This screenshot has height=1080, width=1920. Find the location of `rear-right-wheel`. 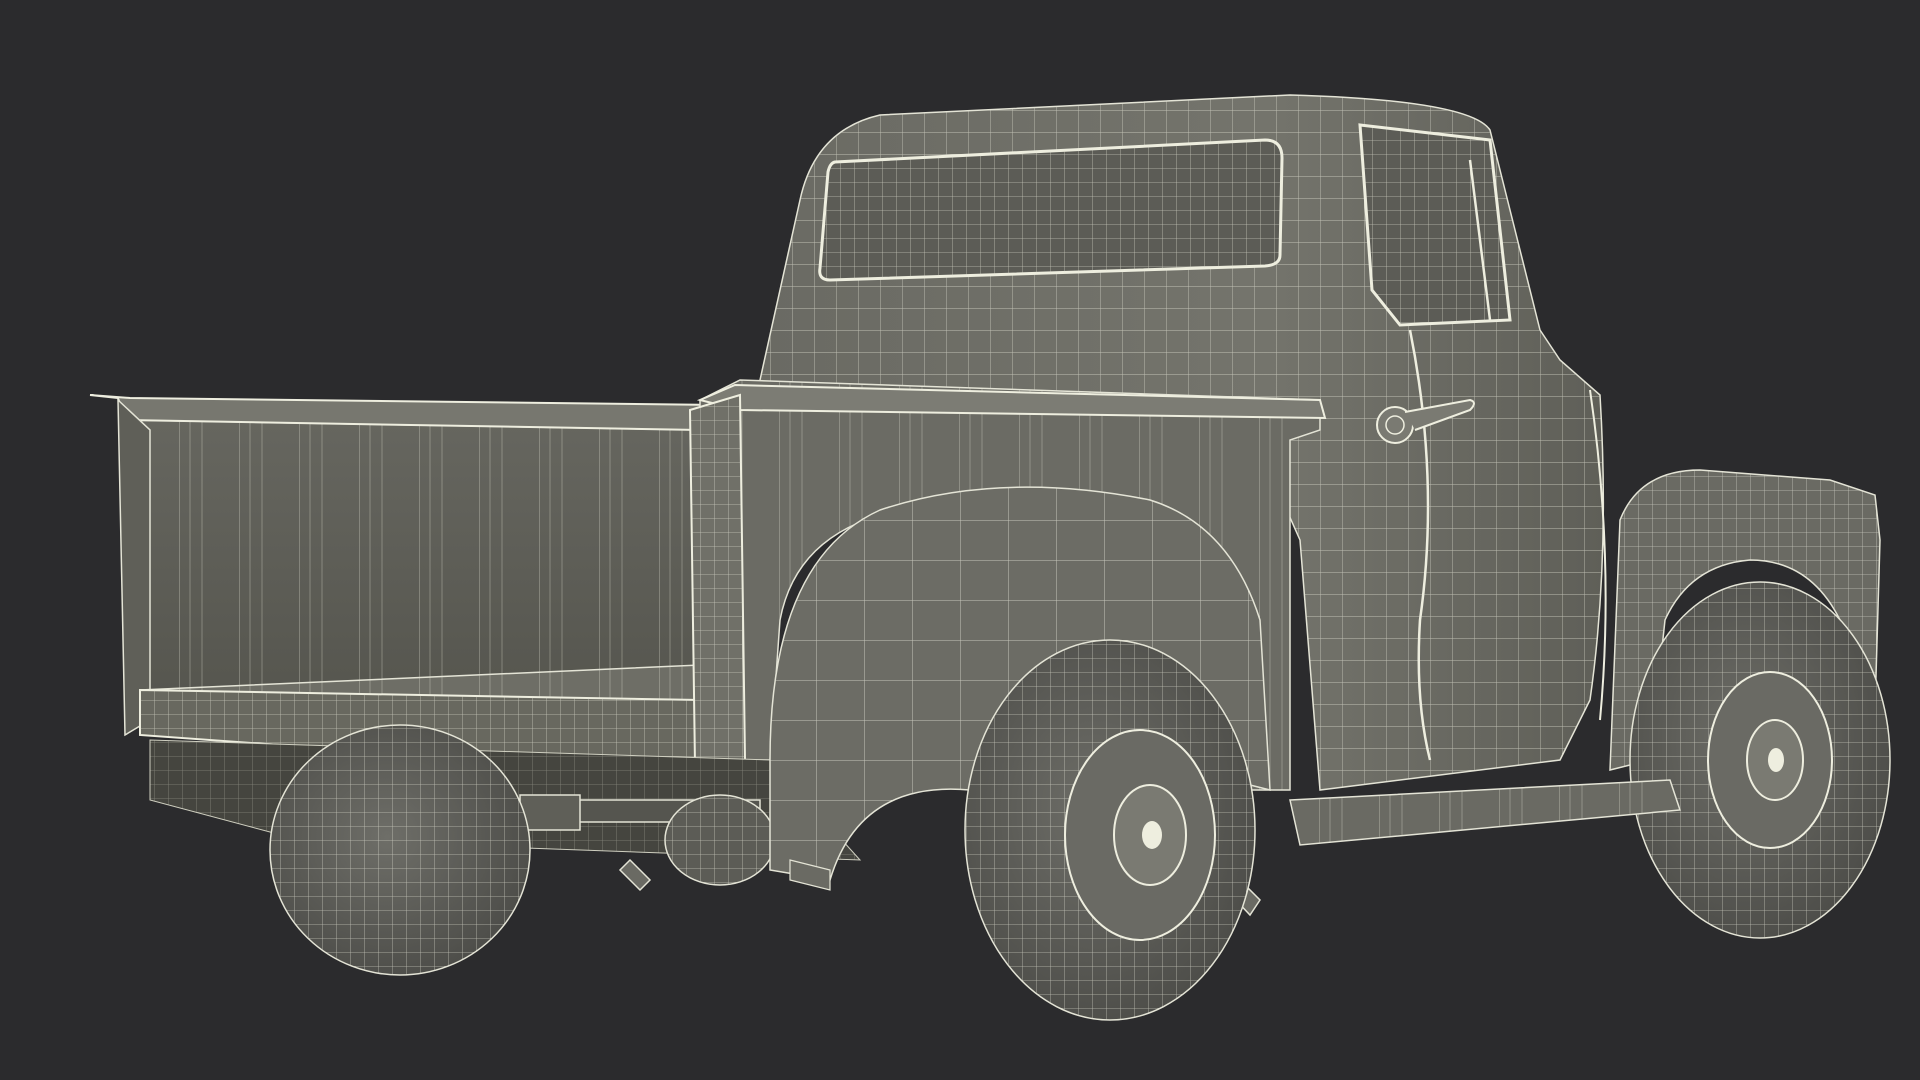

rear-right-wheel is located at coordinates (1110, 830).